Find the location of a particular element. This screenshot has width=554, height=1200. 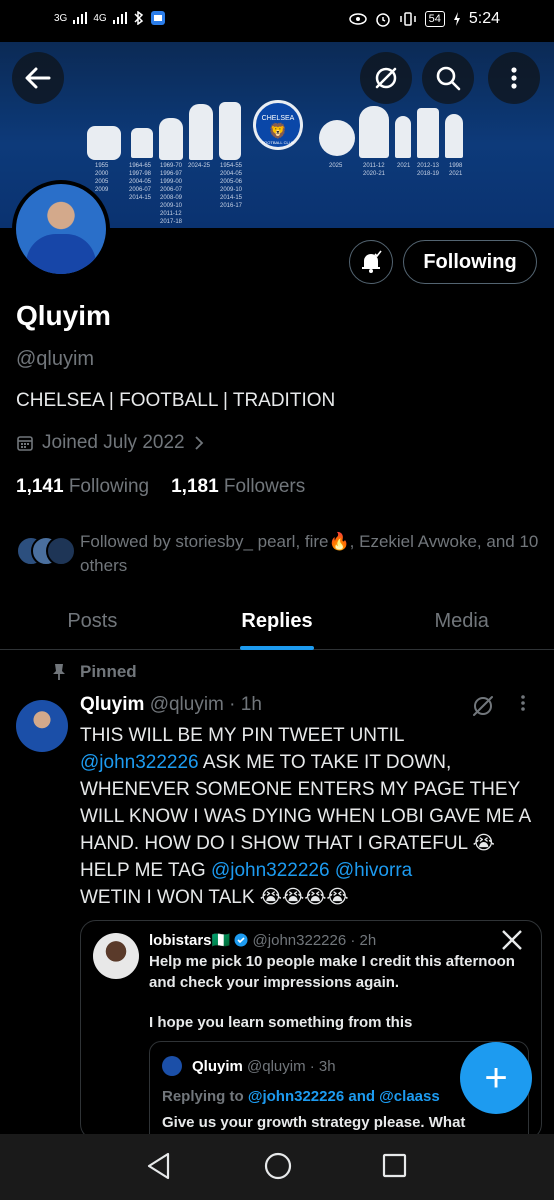

tweet-line: WETIN I WON TALK 😭😭😭😭 is located at coordinates (214, 897).